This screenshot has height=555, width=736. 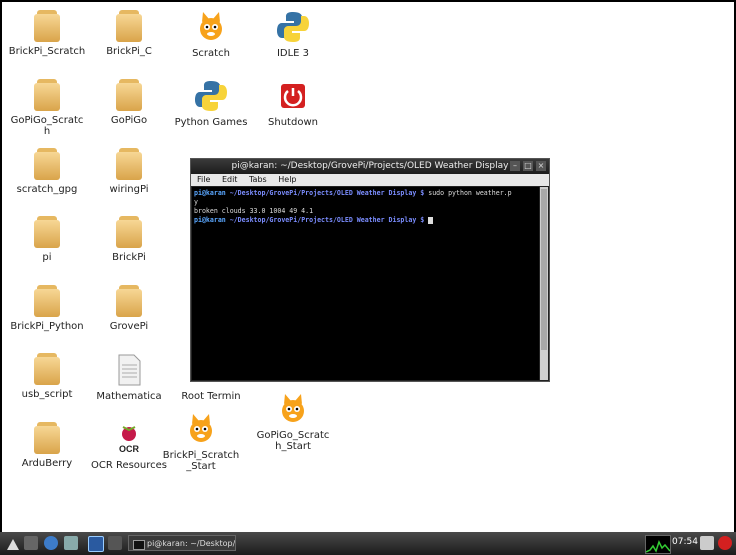 I want to click on terminal-launcher-icon, so click(x=31, y=543).